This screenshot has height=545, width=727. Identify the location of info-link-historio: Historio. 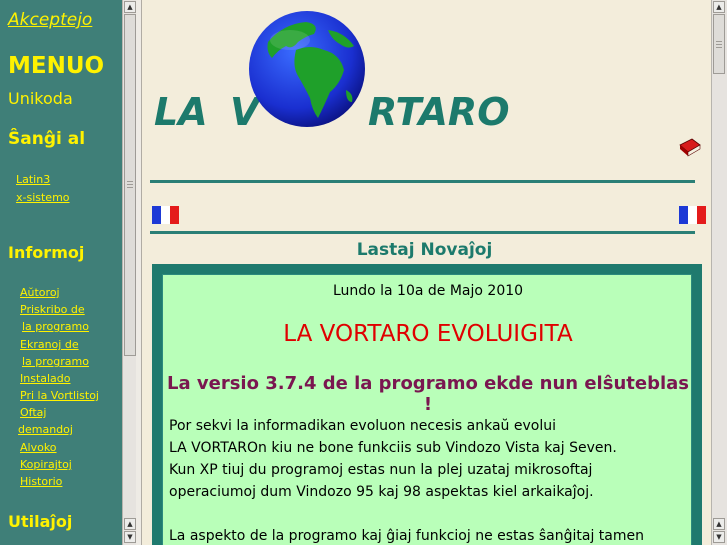
(41, 481).